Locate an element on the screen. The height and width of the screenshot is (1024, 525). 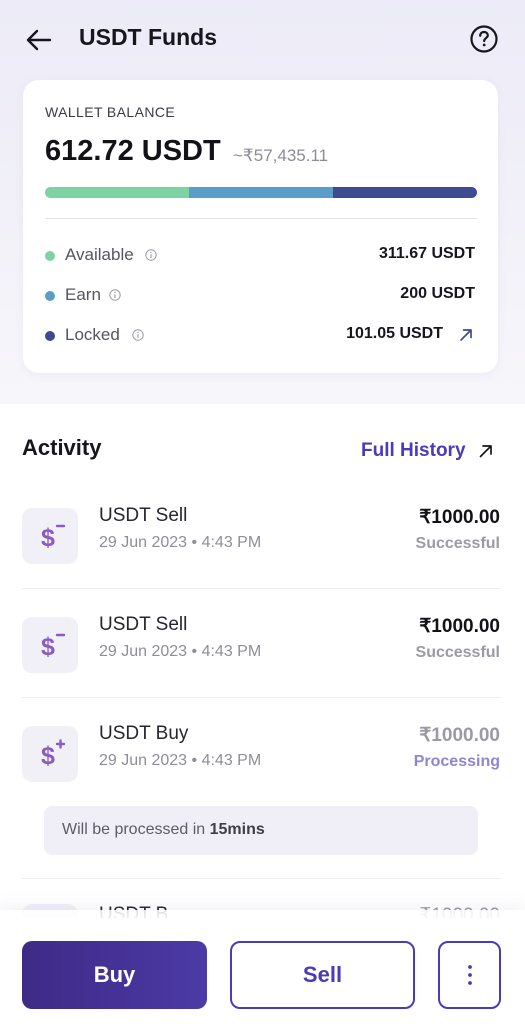
available-label: Available is located at coordinates (99, 254).